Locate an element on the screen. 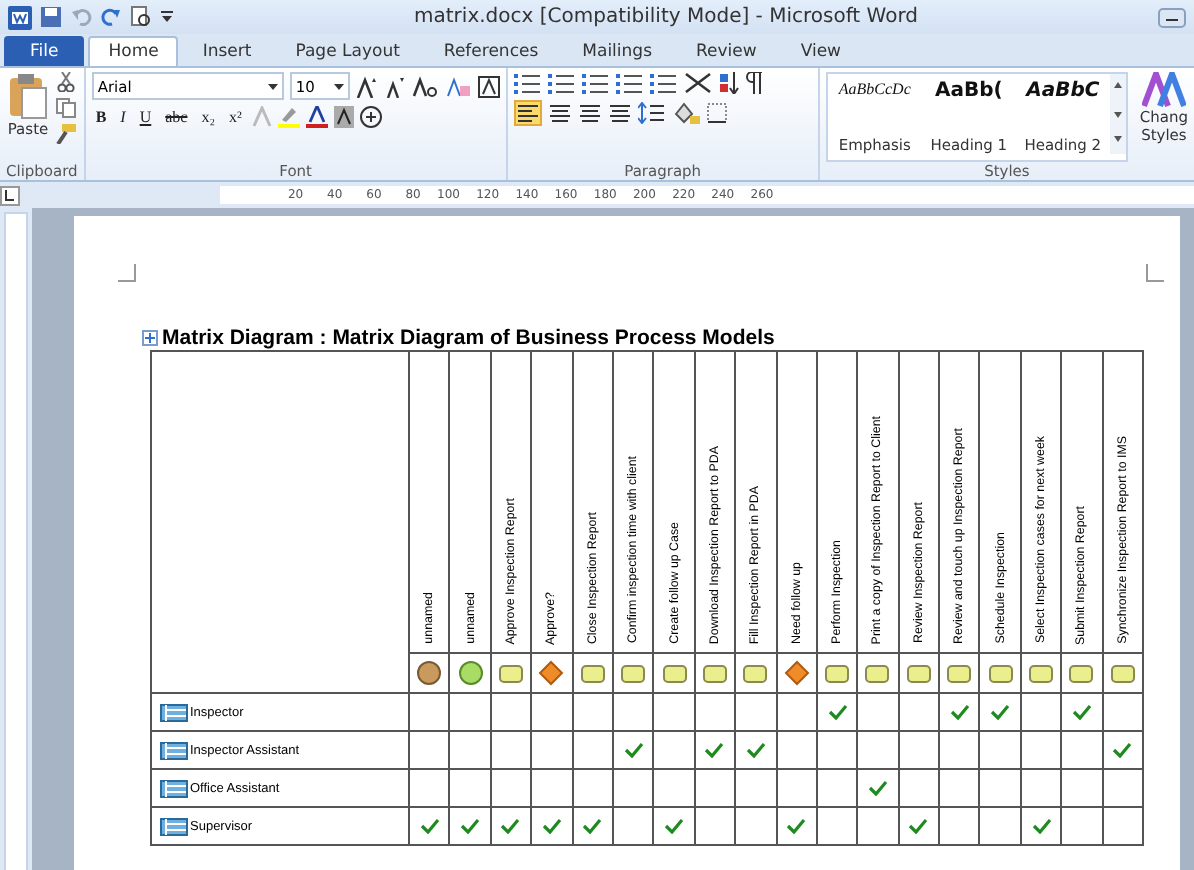 The height and width of the screenshot is (870, 1194). copy-icon is located at coordinates (66, 108).